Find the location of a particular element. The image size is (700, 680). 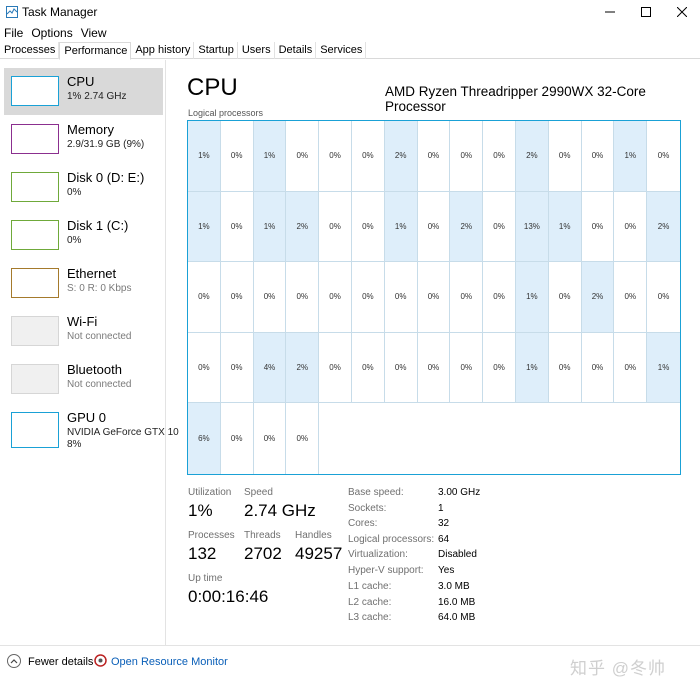

hyperv-support-value: Yes is located at coordinates (446, 570).